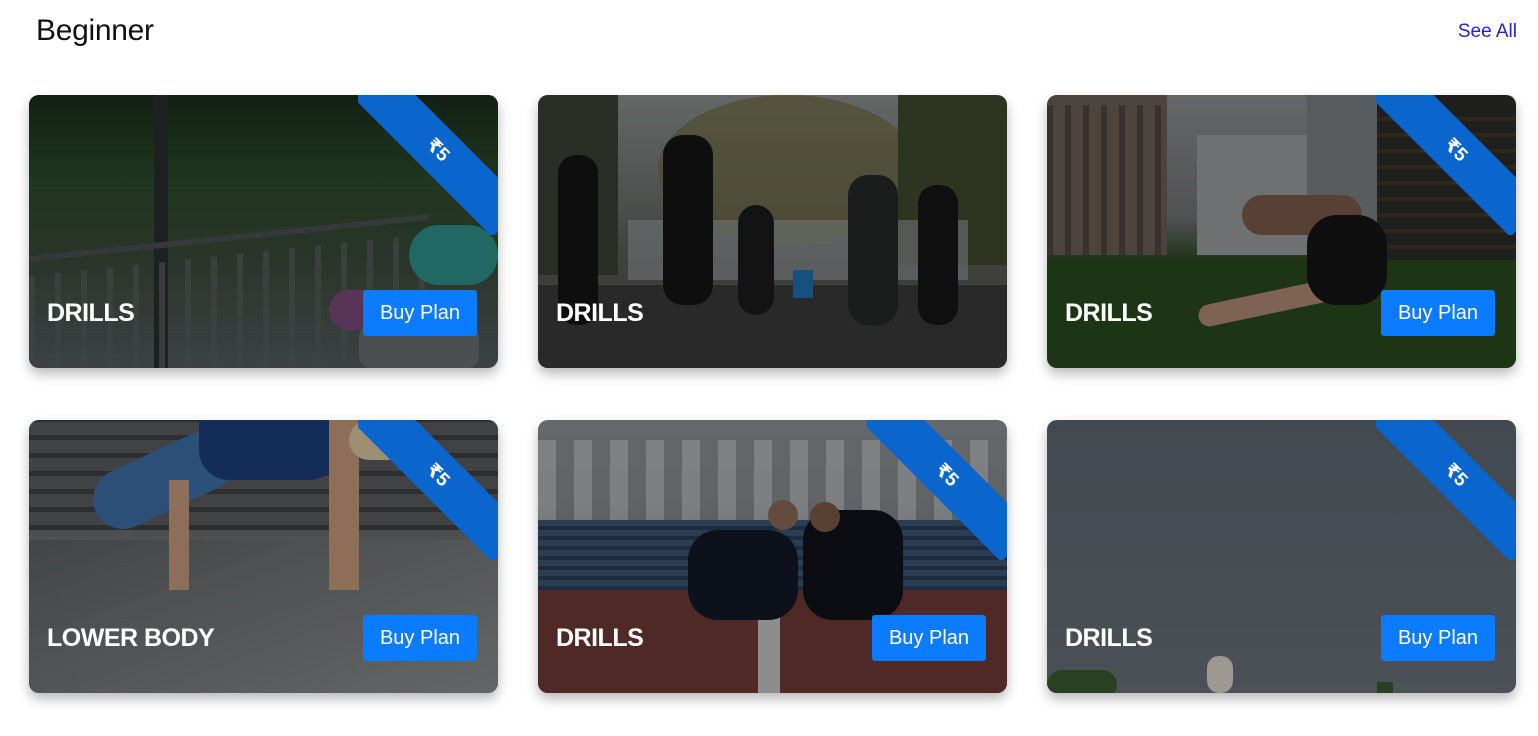  I want to click on plan-card: DRILLS, so click(772, 231).